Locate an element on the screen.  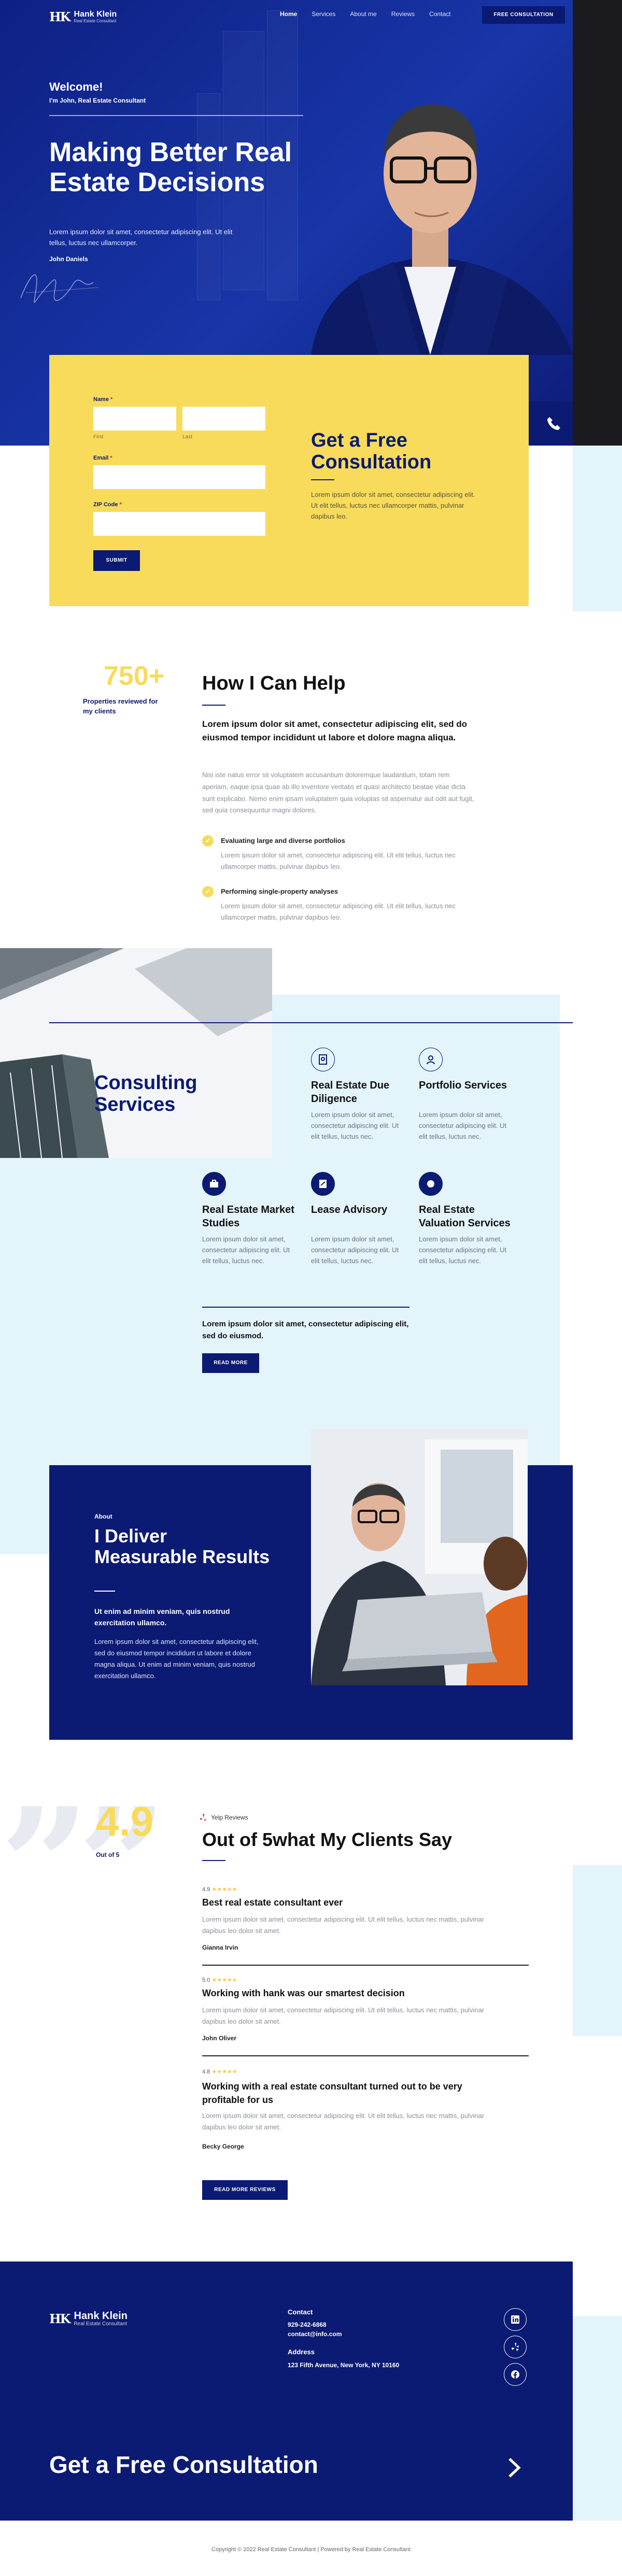
service-title: Real Estate Market Studies is located at coordinates (248, 1216).